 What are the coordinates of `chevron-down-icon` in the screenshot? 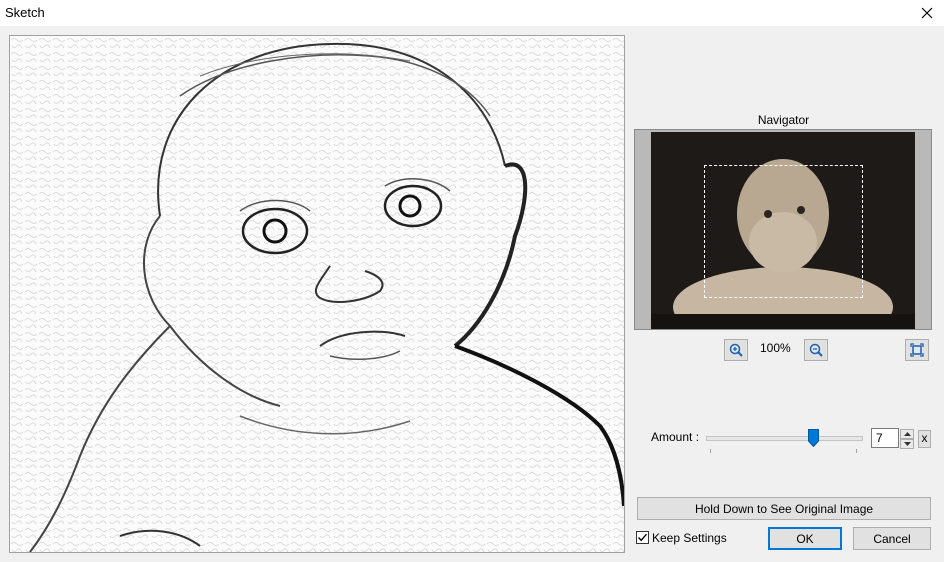 It's located at (907, 444).